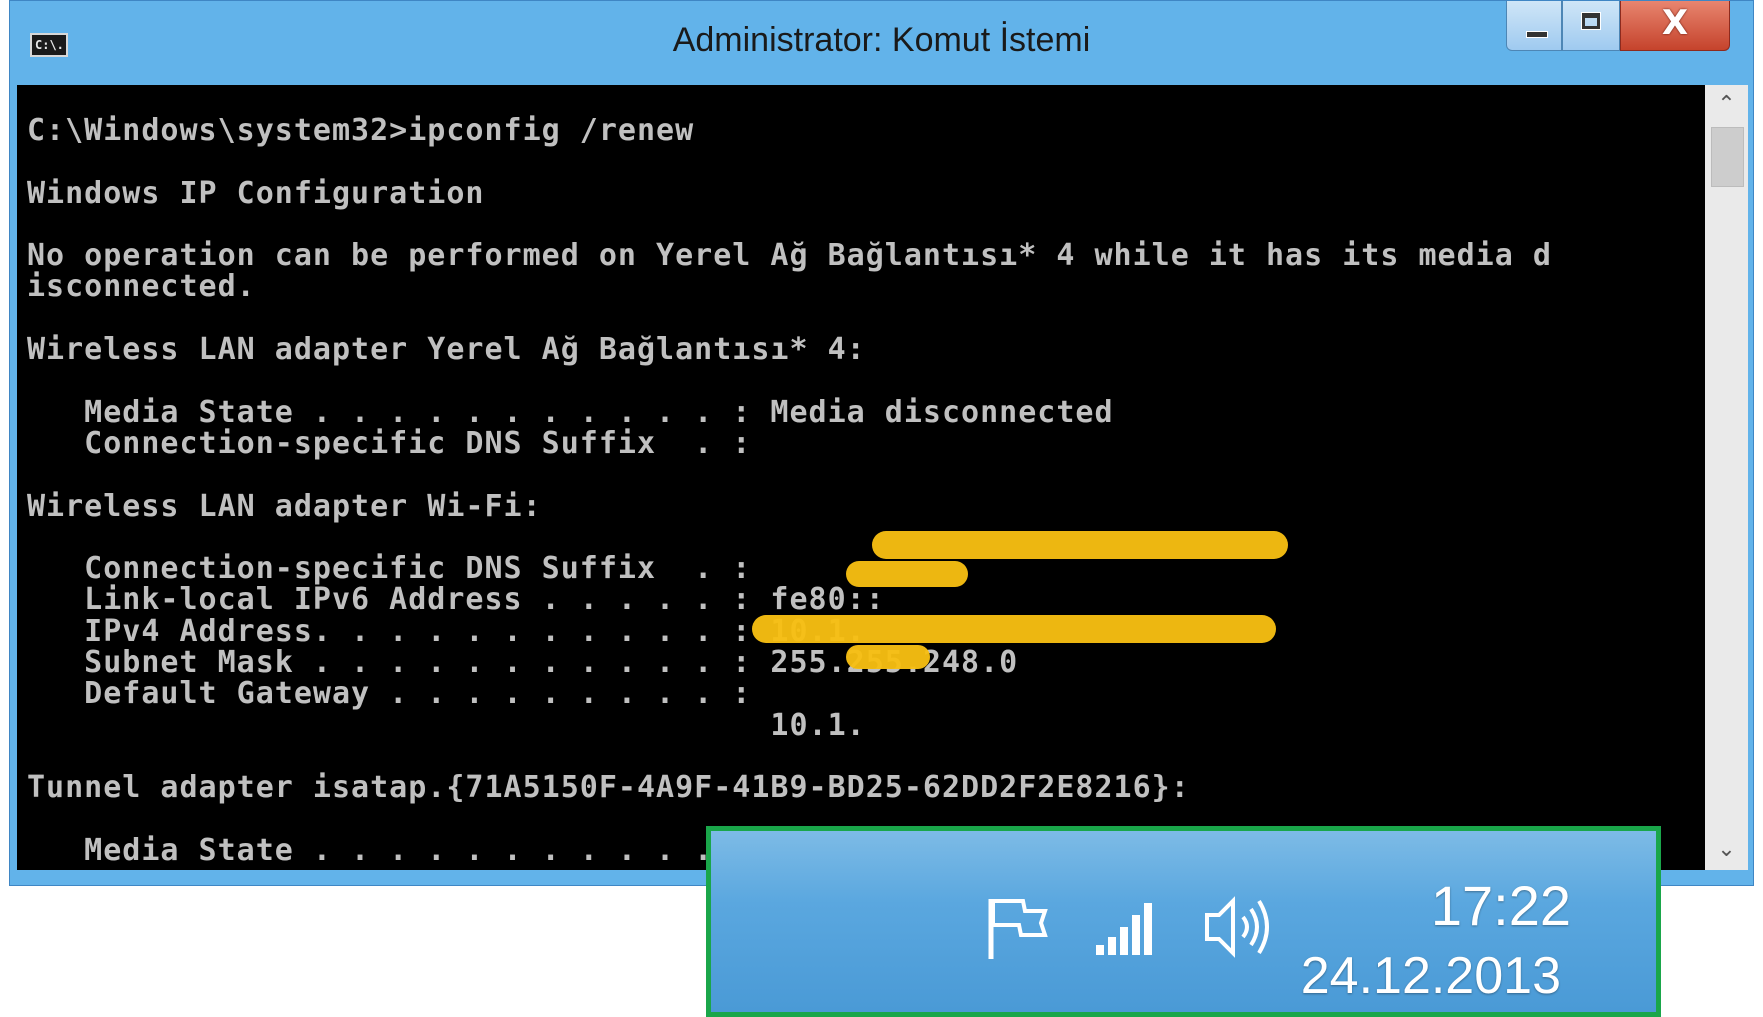  What do you see at coordinates (1726, 105) in the screenshot?
I see `scroll-up-button: ⌃` at bounding box center [1726, 105].